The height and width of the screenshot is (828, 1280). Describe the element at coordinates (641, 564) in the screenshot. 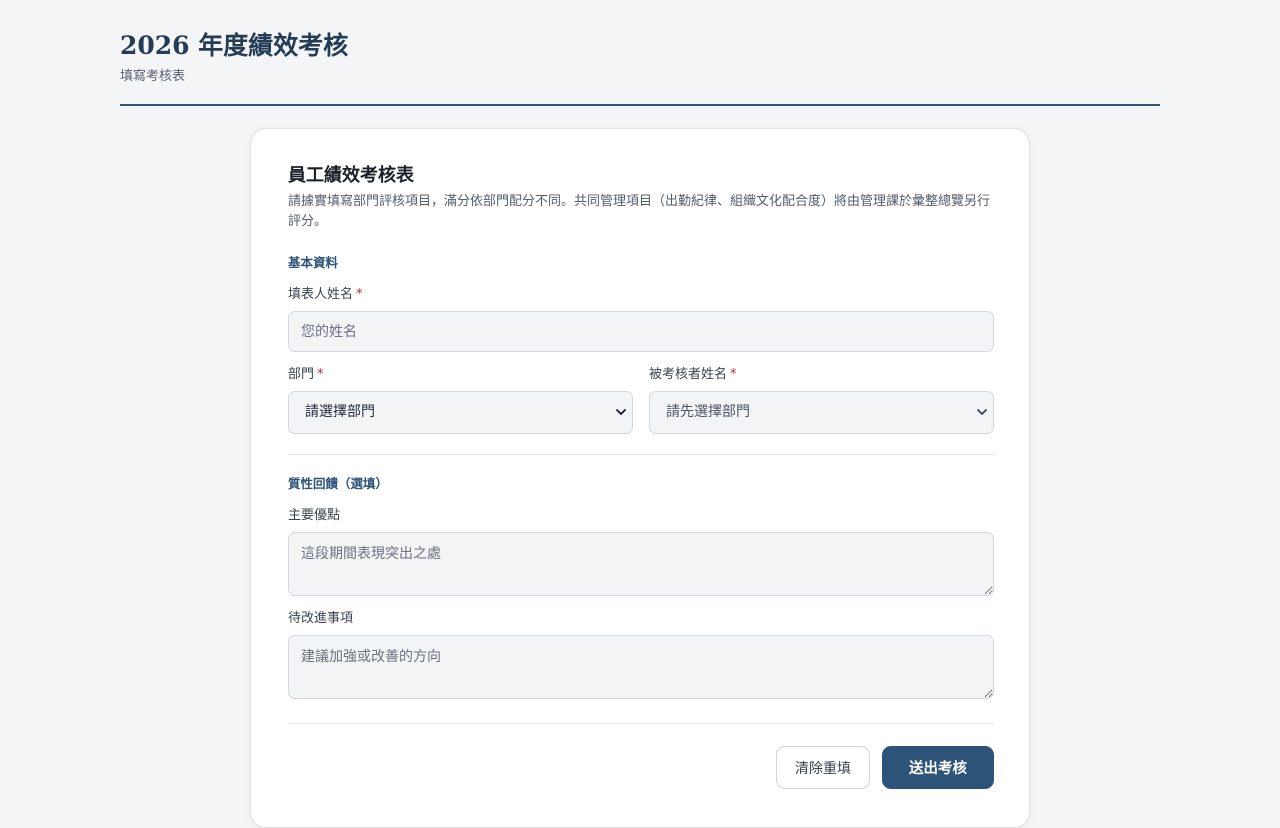

I see `strengths-textarea` at that location.